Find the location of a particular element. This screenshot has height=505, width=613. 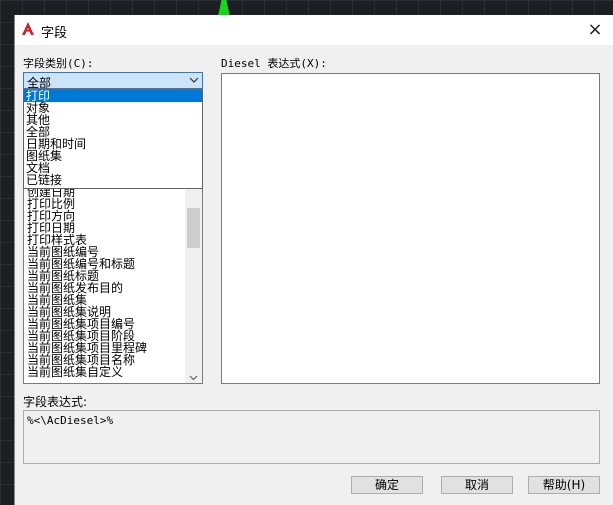

dialog-title: 字段 is located at coordinates (54, 33).